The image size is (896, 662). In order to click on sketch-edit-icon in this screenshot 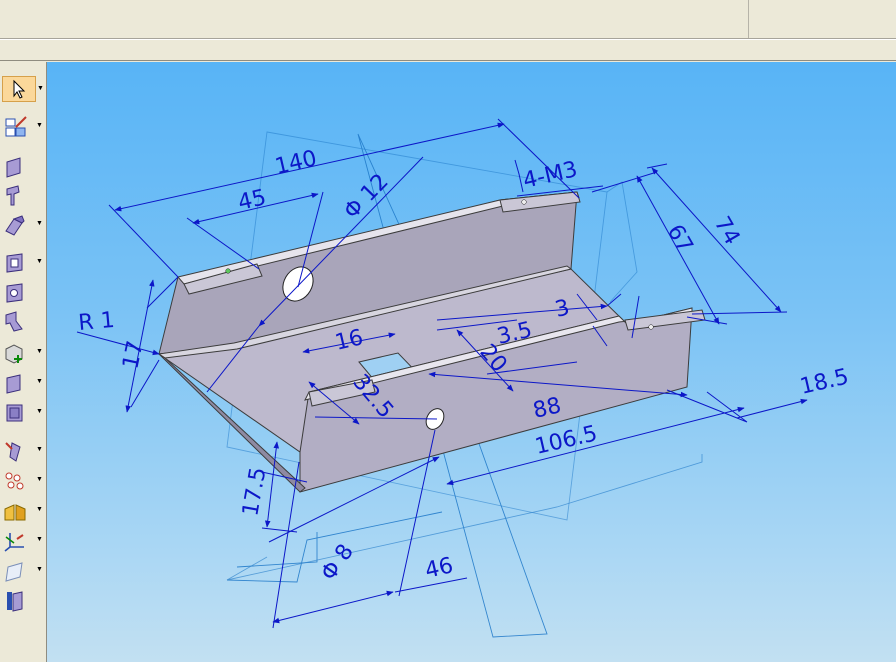, I will do `click(16, 126)`.